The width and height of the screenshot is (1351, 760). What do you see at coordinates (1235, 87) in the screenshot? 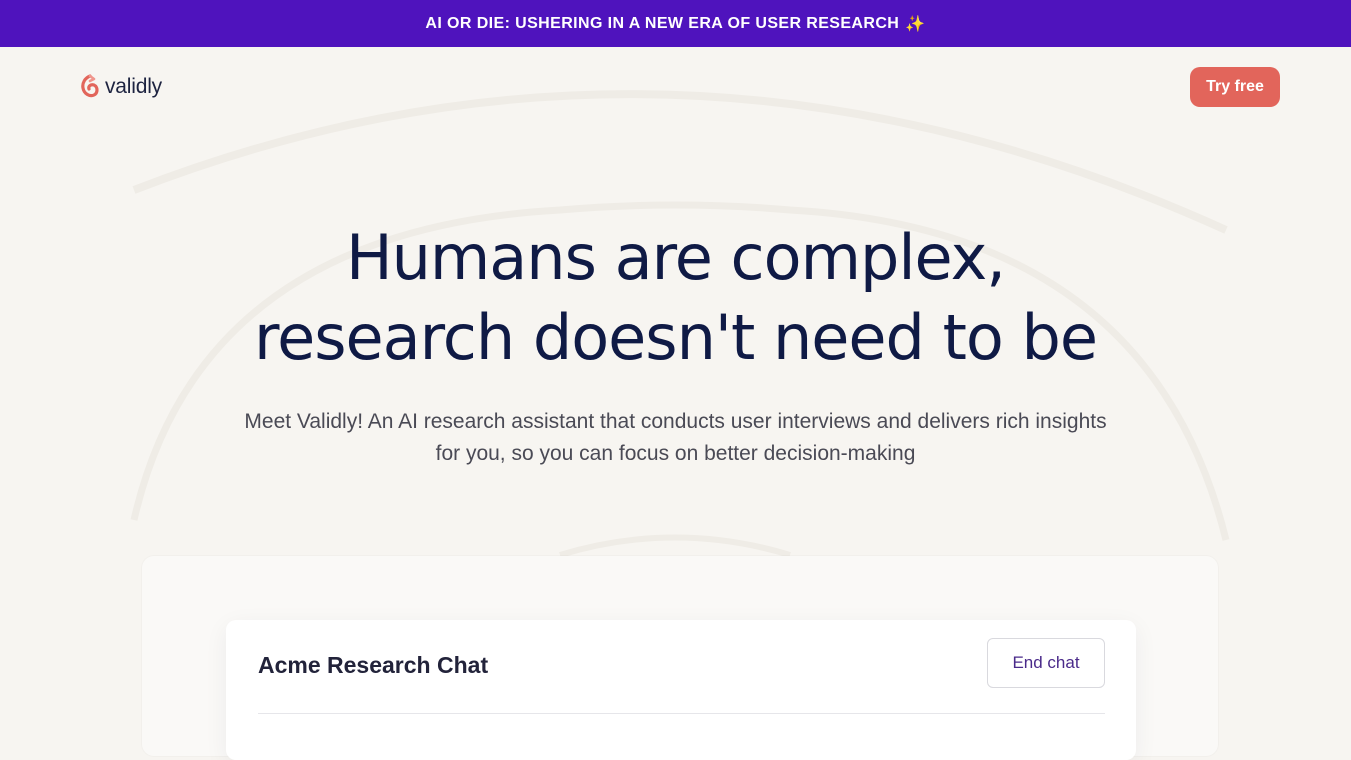
I see `try-free-button: Try free` at bounding box center [1235, 87].